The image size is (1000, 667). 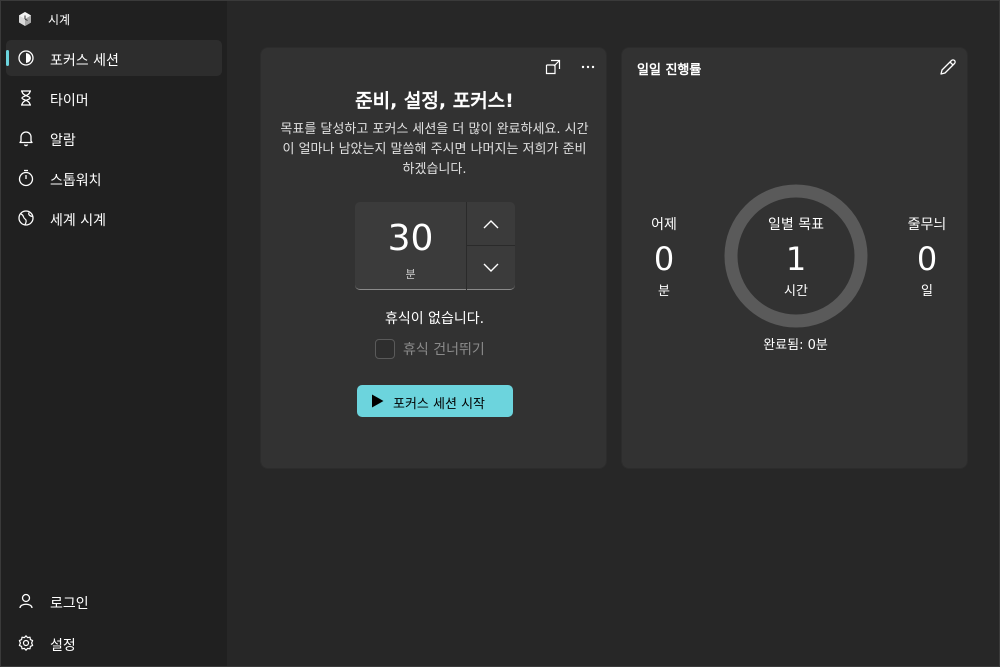 I want to click on daily-goal-stat: 일별 목표 1 시간, so click(x=796, y=256).